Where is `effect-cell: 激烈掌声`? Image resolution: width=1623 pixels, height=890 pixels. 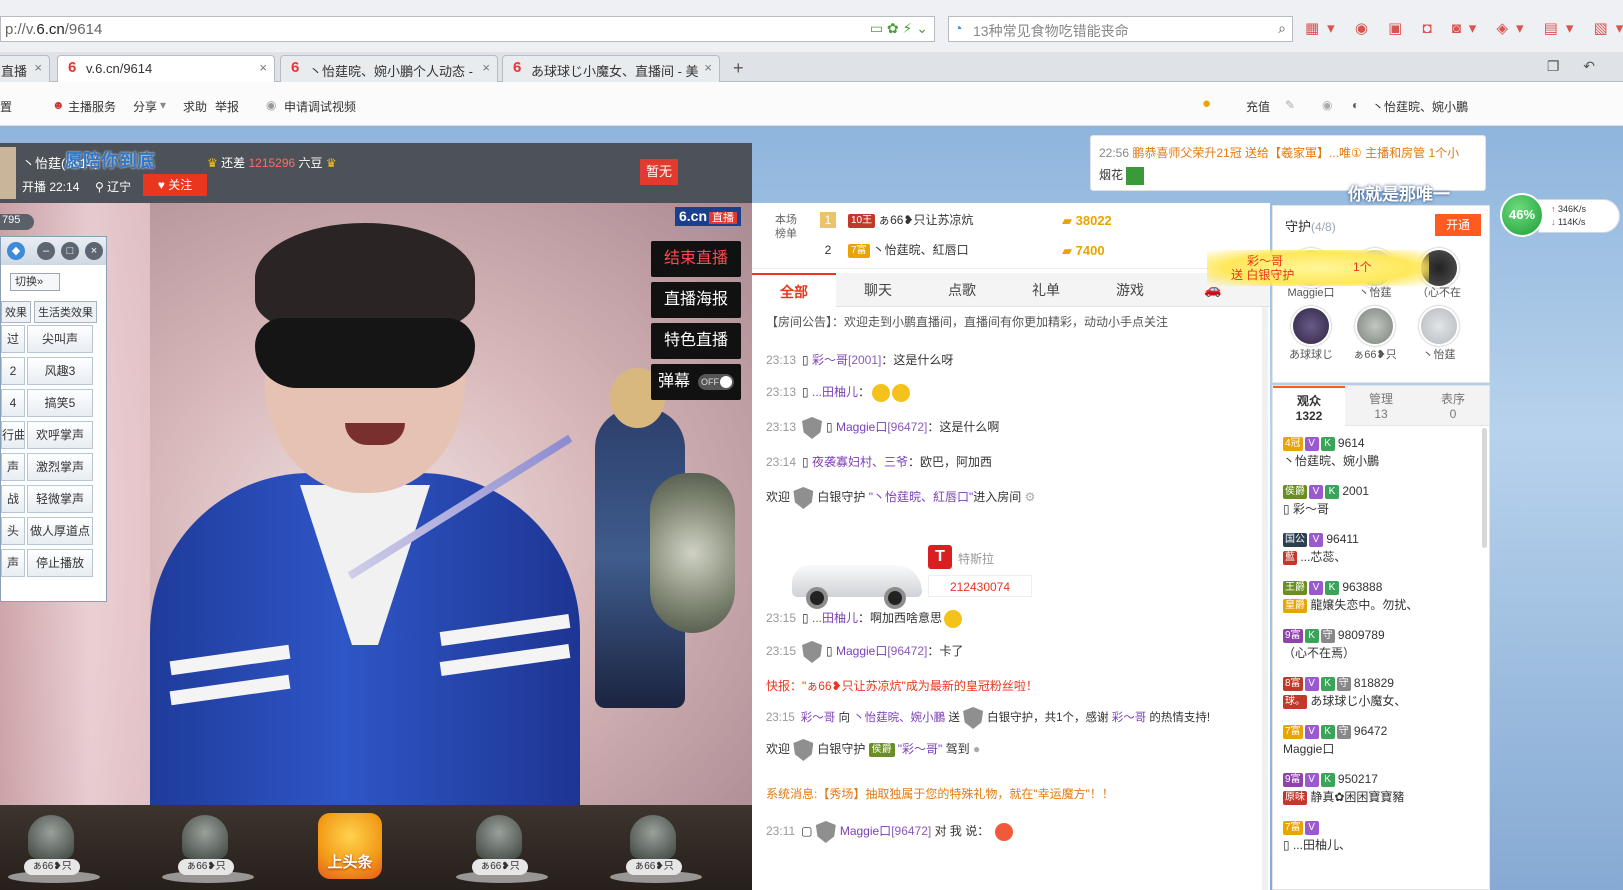
effect-cell: 激烈掌声 is located at coordinates (60, 467).